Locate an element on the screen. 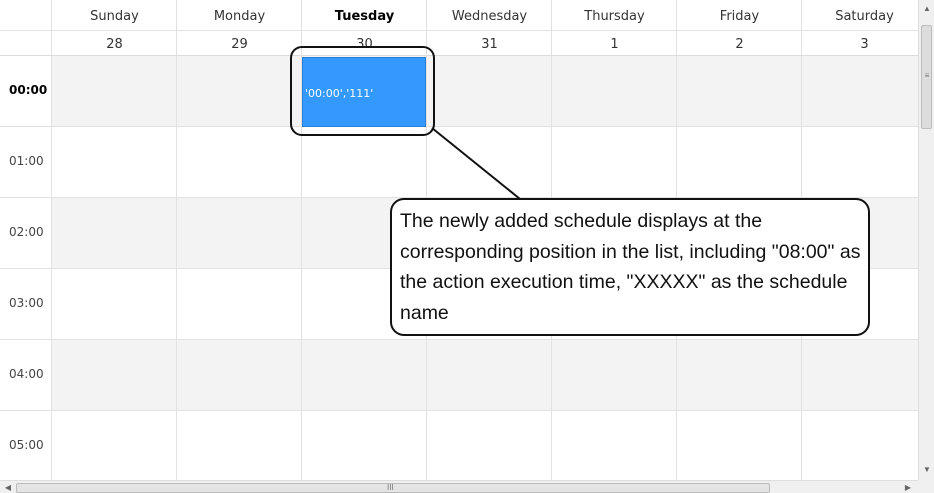 This screenshot has width=934, height=493. date-header-friday: 2 is located at coordinates (739, 45).